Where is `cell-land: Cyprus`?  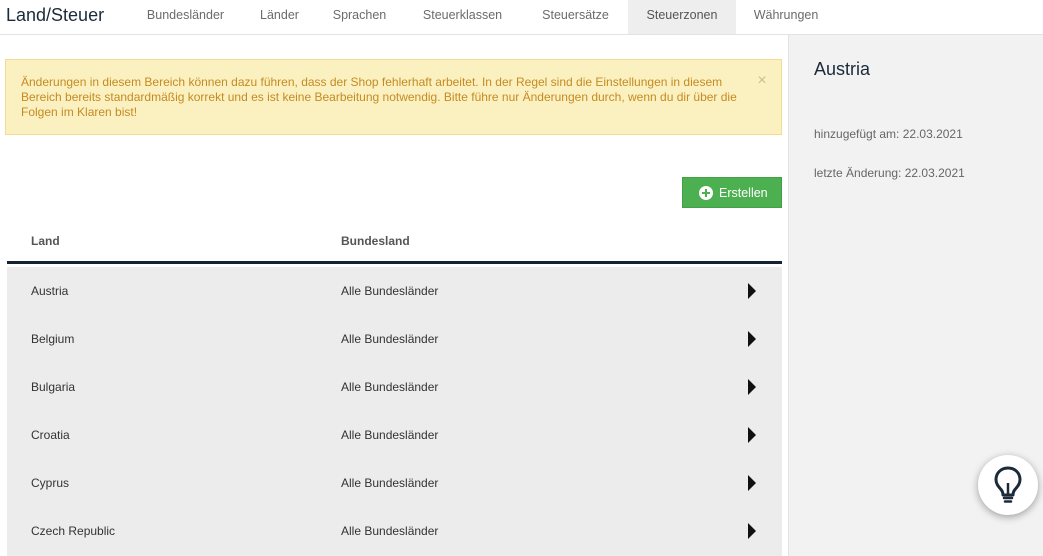 cell-land: Cyprus is located at coordinates (50, 483).